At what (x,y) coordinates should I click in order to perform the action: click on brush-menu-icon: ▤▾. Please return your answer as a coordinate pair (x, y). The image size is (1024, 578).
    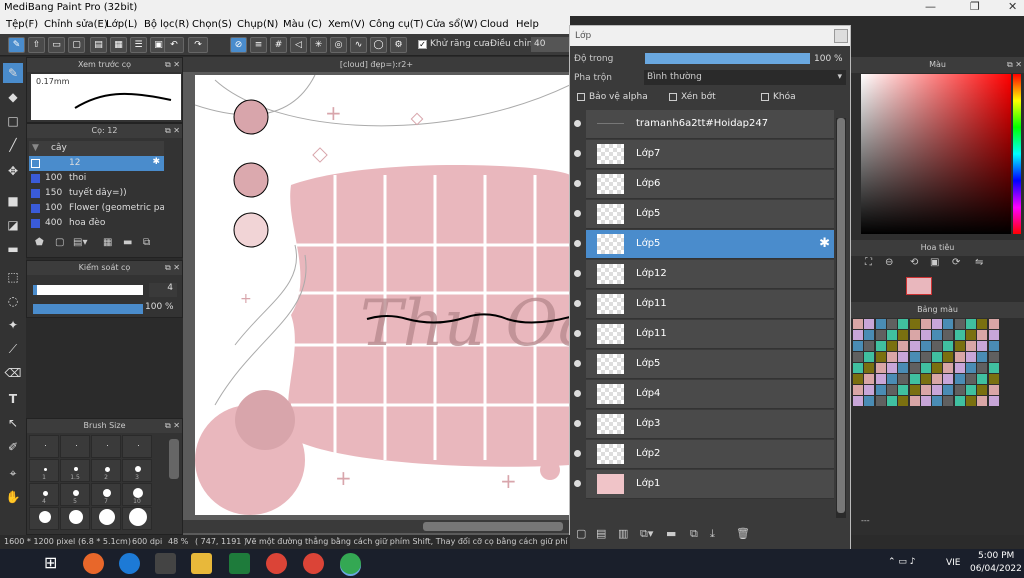
    Looking at the image, I should click on (80, 242).